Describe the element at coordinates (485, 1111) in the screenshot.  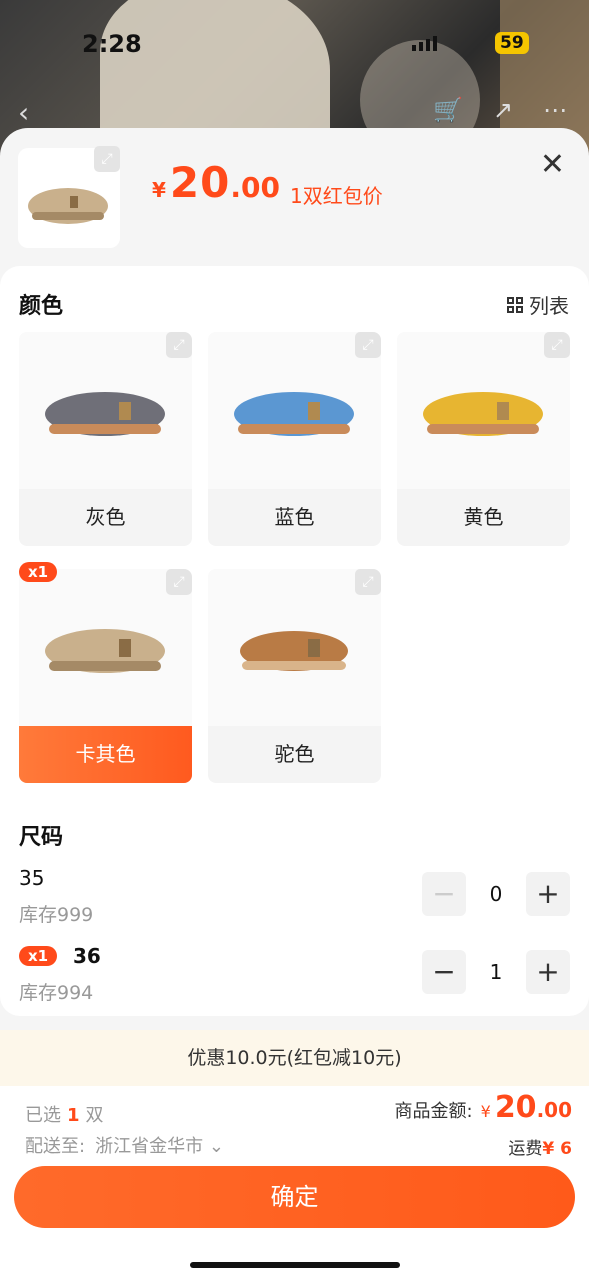
I see `amount-currency: ¥` at that location.